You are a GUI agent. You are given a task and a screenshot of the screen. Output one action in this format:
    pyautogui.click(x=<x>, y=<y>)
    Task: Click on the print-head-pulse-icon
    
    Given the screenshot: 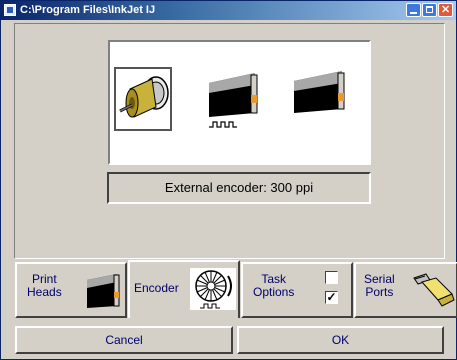 What is the action you would take?
    pyautogui.click(x=233, y=100)
    